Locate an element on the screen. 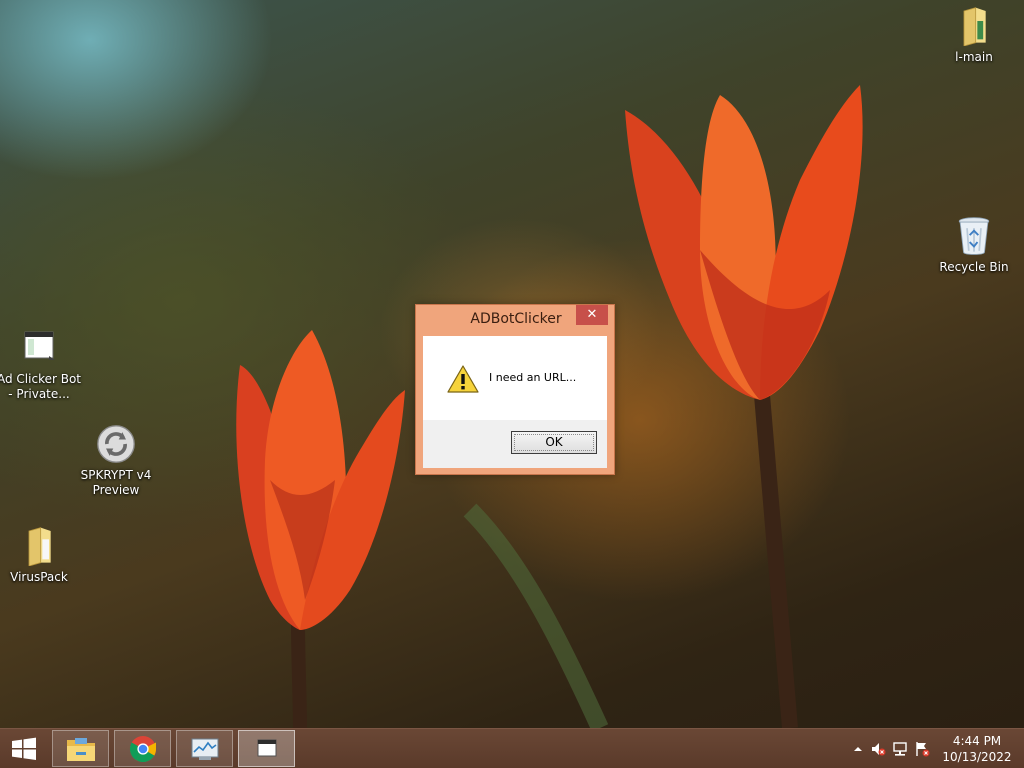  taskbar-file-explorer is located at coordinates (80, 748).